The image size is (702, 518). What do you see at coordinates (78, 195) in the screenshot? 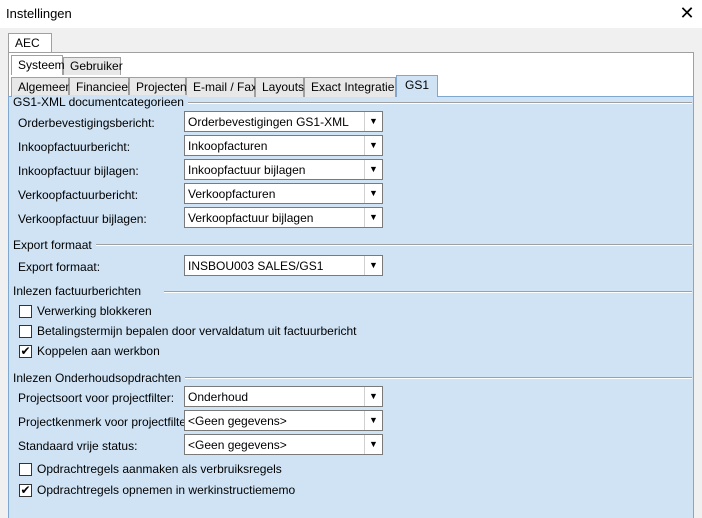
I see `verkoopfactuur-label: Verkoopfactuurbericht:` at bounding box center [78, 195].